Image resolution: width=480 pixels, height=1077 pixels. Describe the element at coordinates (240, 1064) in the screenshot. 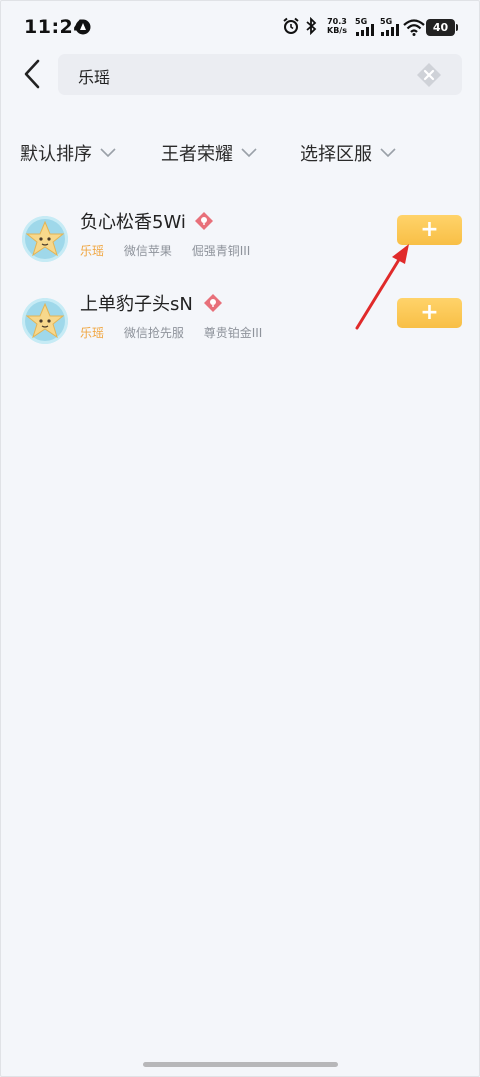

I see `home-indicator` at that location.